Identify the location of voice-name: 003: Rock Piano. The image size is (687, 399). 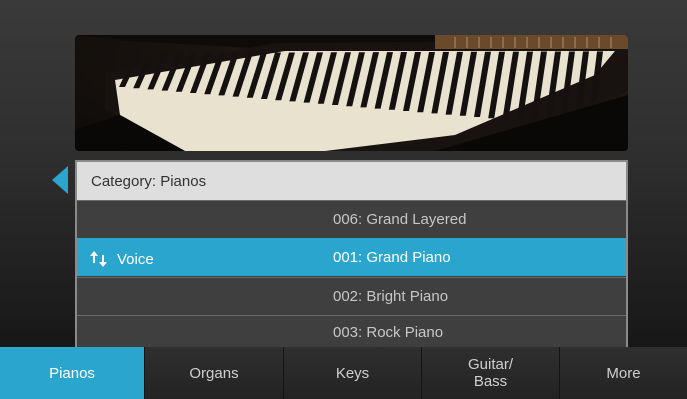
(388, 332).